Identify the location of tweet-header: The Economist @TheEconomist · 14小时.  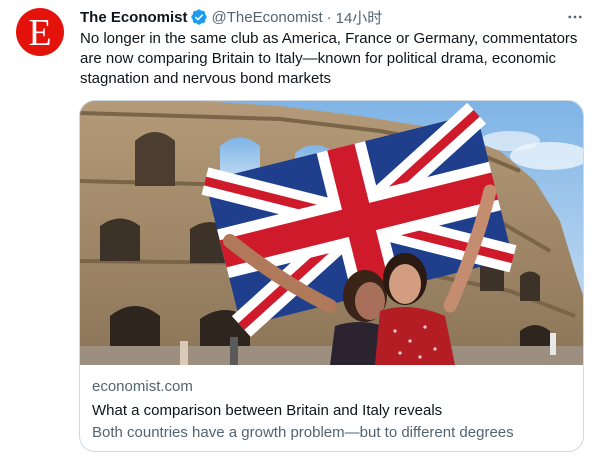
(332, 17).